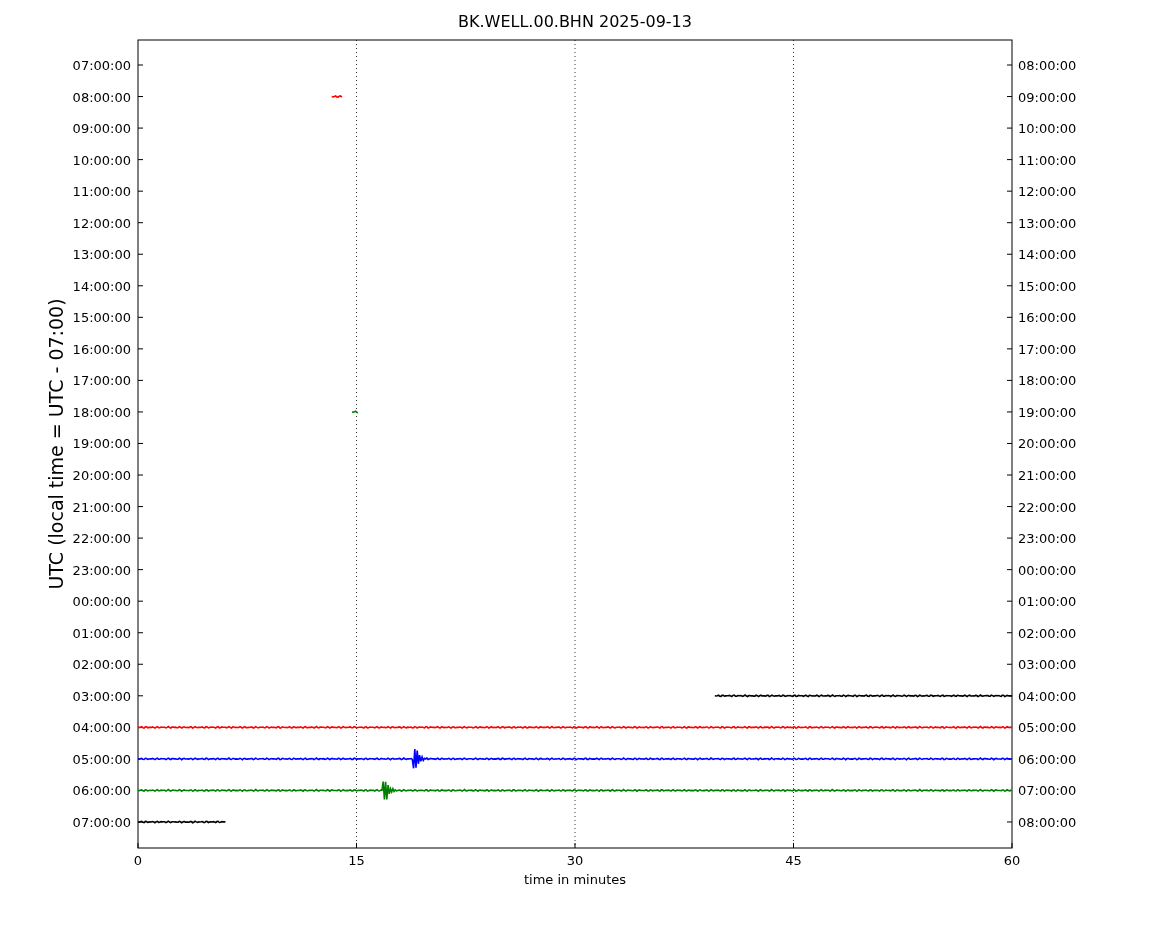  What do you see at coordinates (793, 860) in the screenshot?
I see `x-tick-label: 45` at bounding box center [793, 860].